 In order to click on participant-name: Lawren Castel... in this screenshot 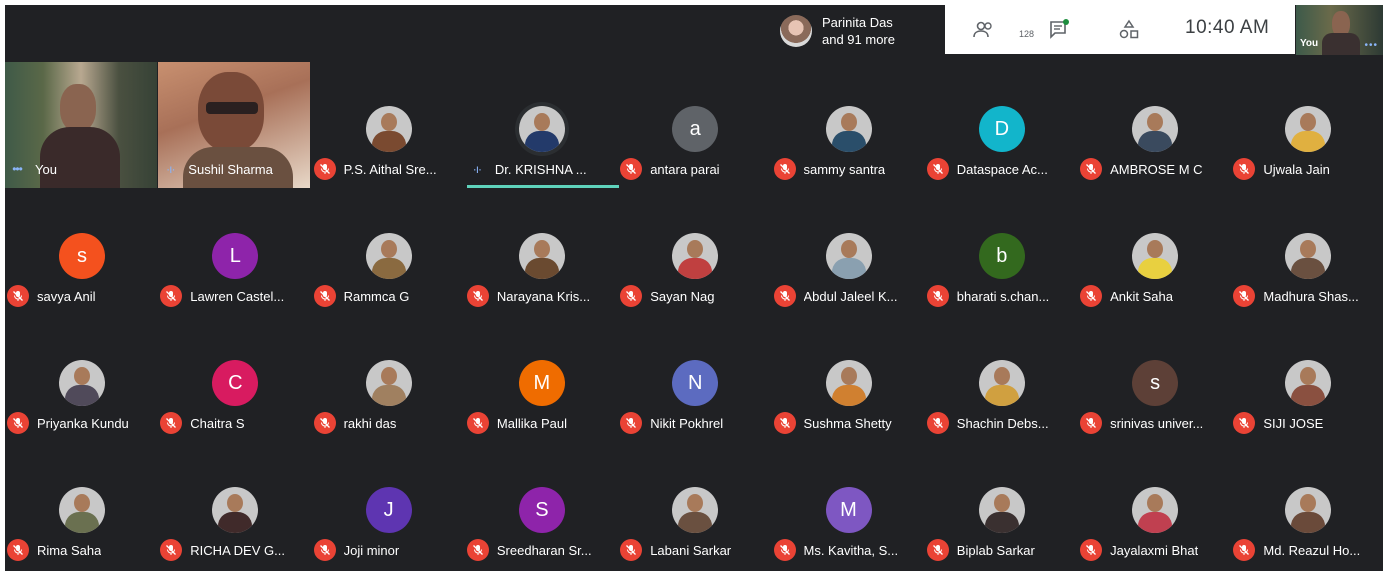, I will do `click(237, 296)`.